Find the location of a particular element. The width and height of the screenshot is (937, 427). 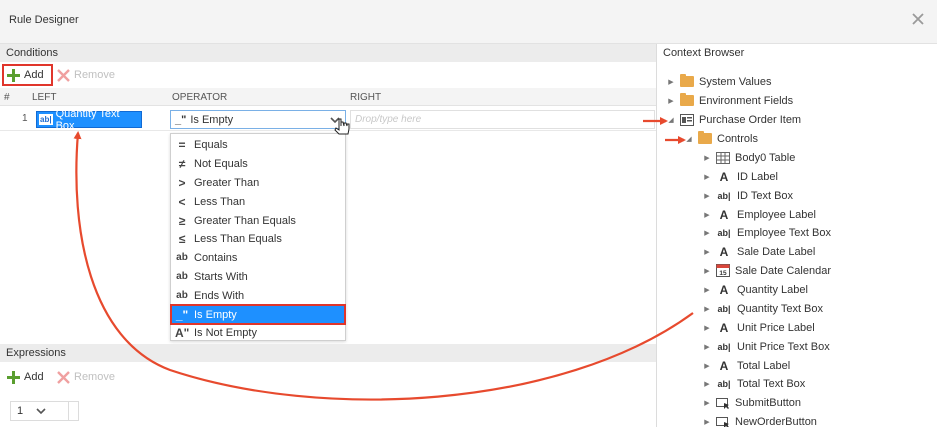

option-label: Is Empty is located at coordinates (215, 314).